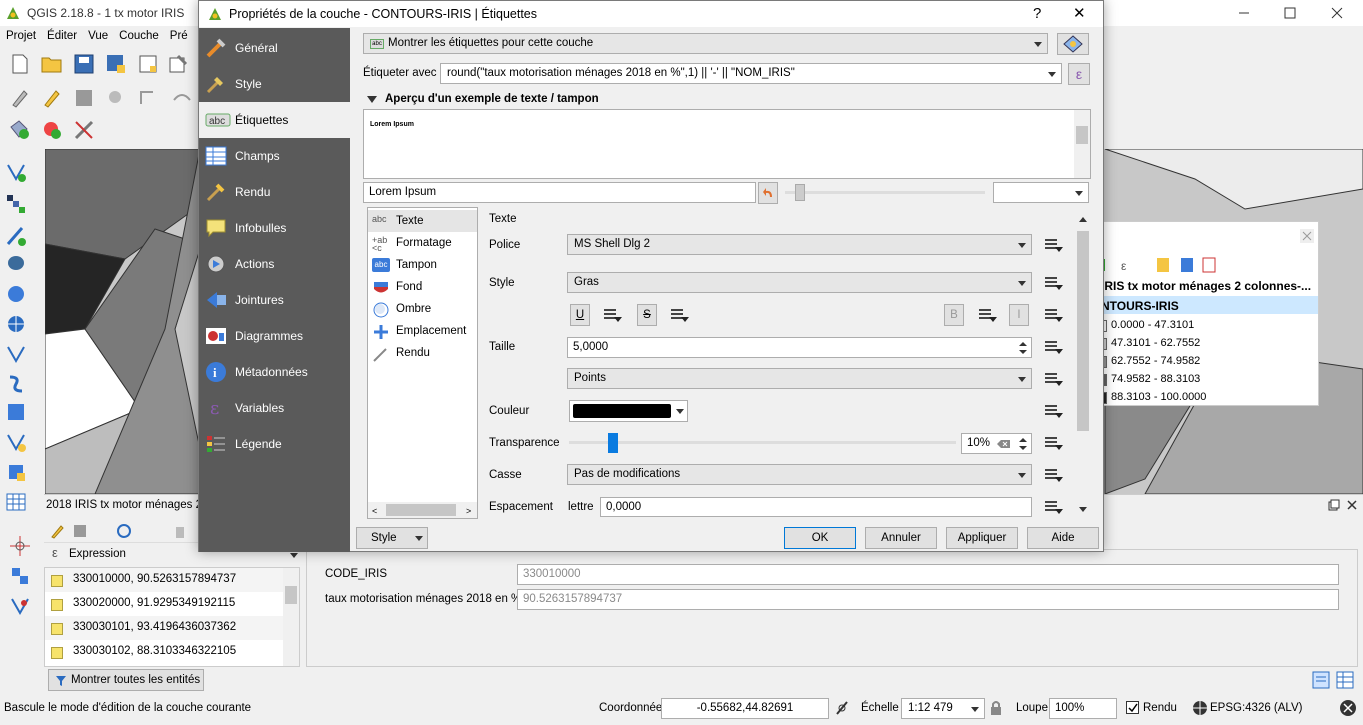  Describe the element at coordinates (799, 378) in the screenshot. I see `unit-combo: Points` at that location.